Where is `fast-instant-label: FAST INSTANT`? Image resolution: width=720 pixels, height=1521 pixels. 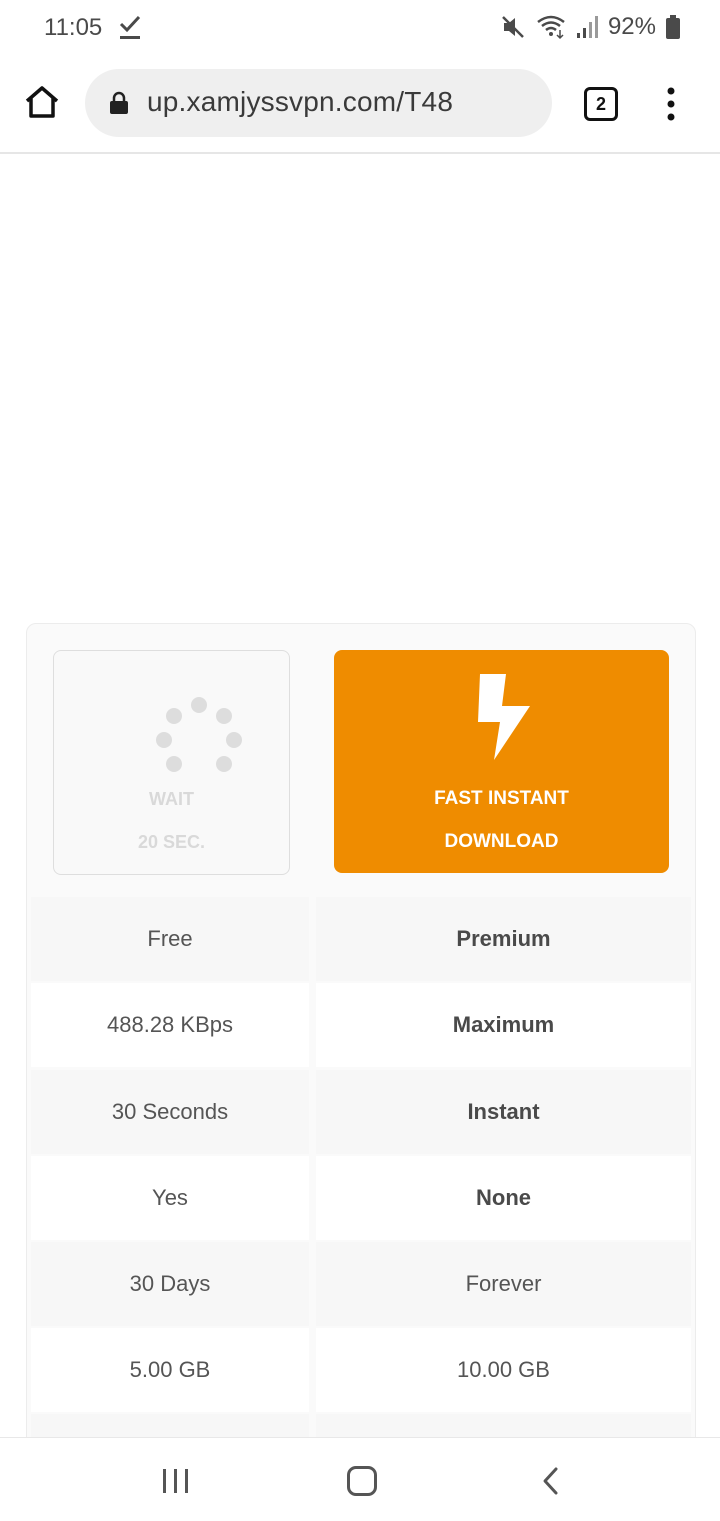 fast-instant-label: FAST INSTANT is located at coordinates (501, 798).